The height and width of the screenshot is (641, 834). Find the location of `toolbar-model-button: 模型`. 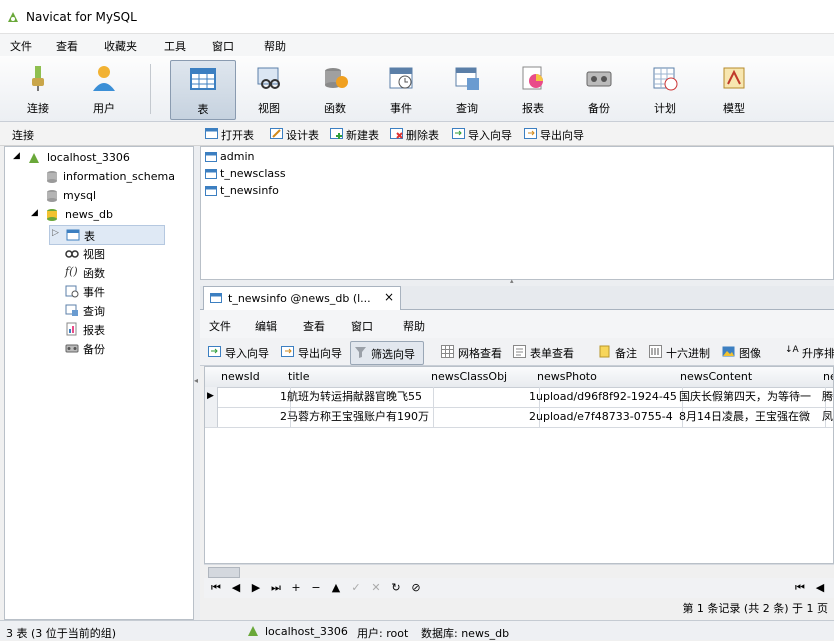

toolbar-model-button: 模型 is located at coordinates (734, 89).